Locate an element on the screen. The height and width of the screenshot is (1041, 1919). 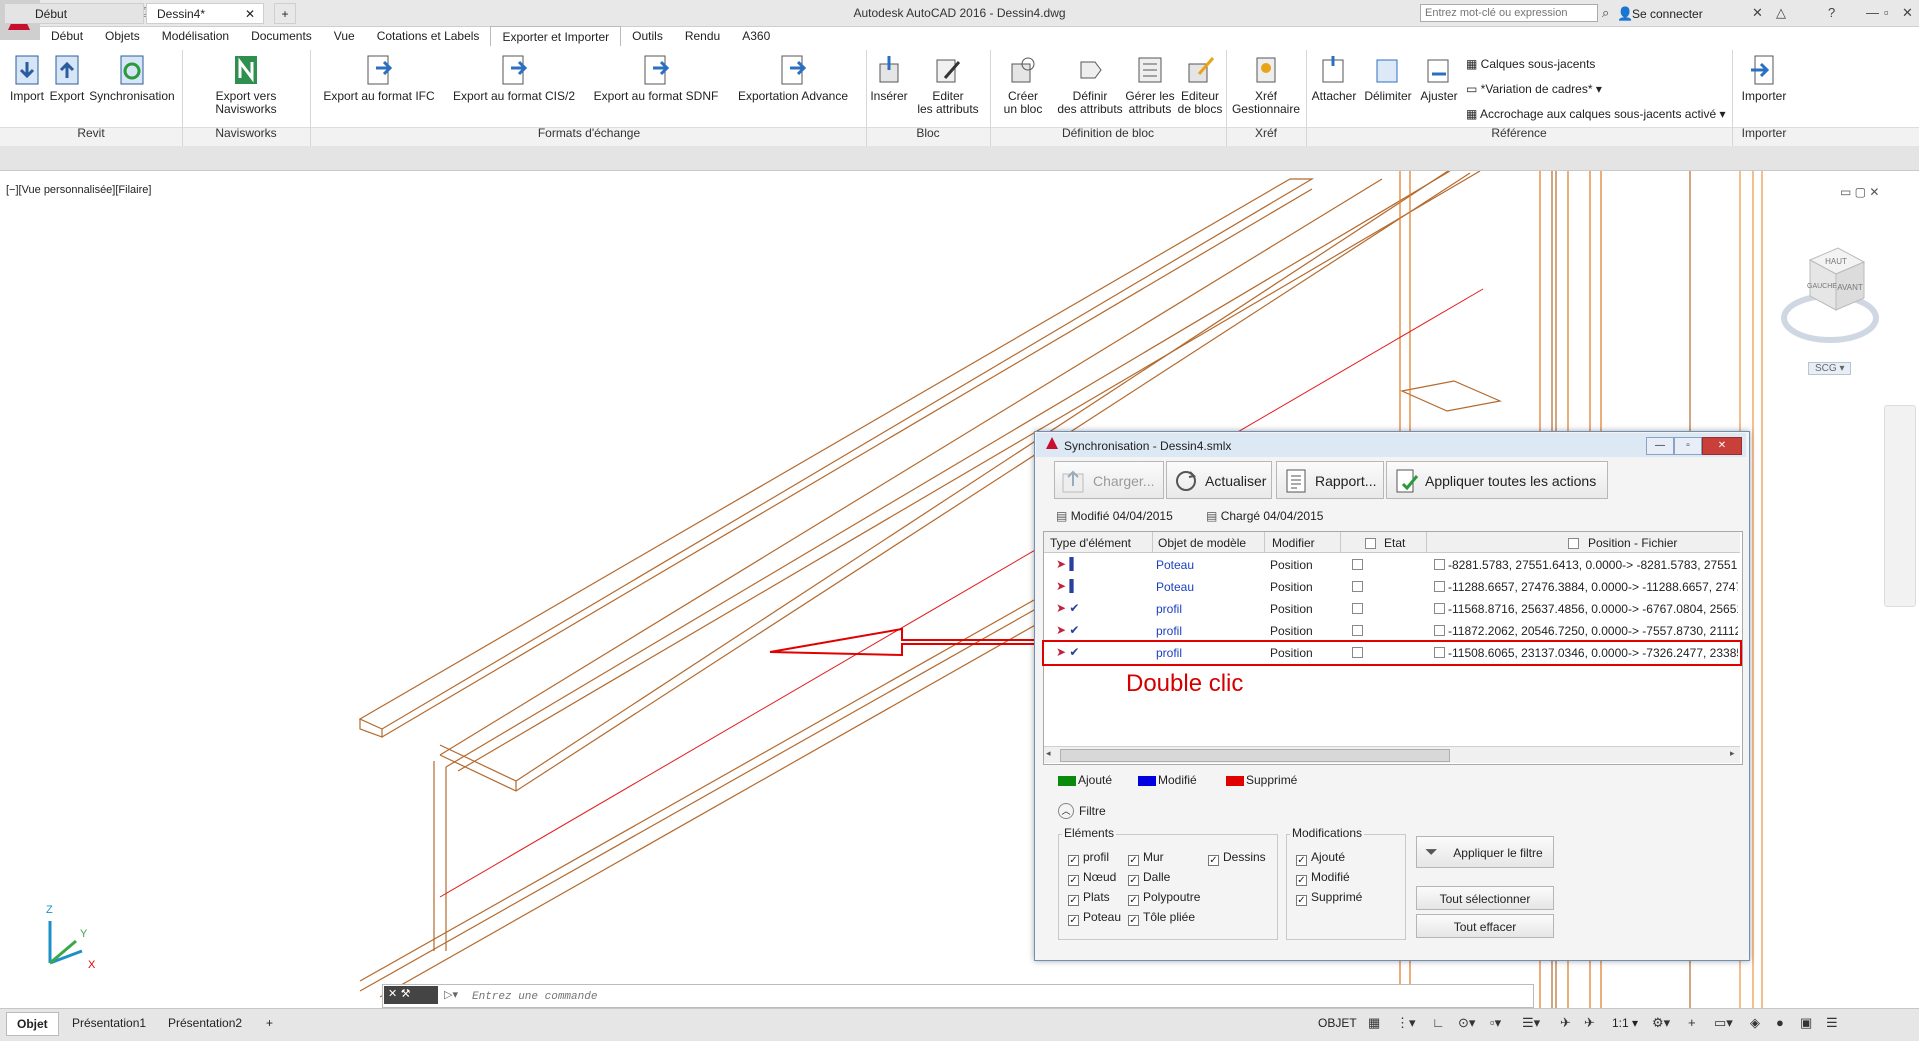
gerer-attributs-button: Gérer les attributs is located at coordinates (1150, 85).